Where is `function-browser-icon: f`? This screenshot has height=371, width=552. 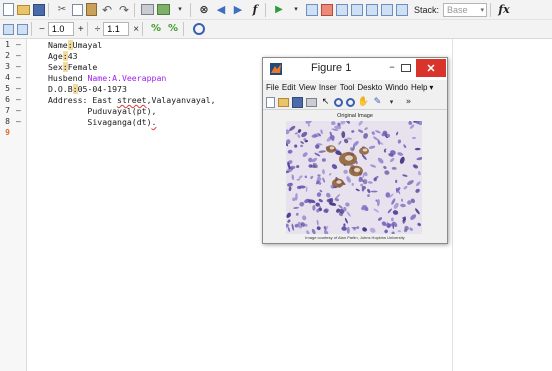 function-browser-icon: f is located at coordinates (255, 10).